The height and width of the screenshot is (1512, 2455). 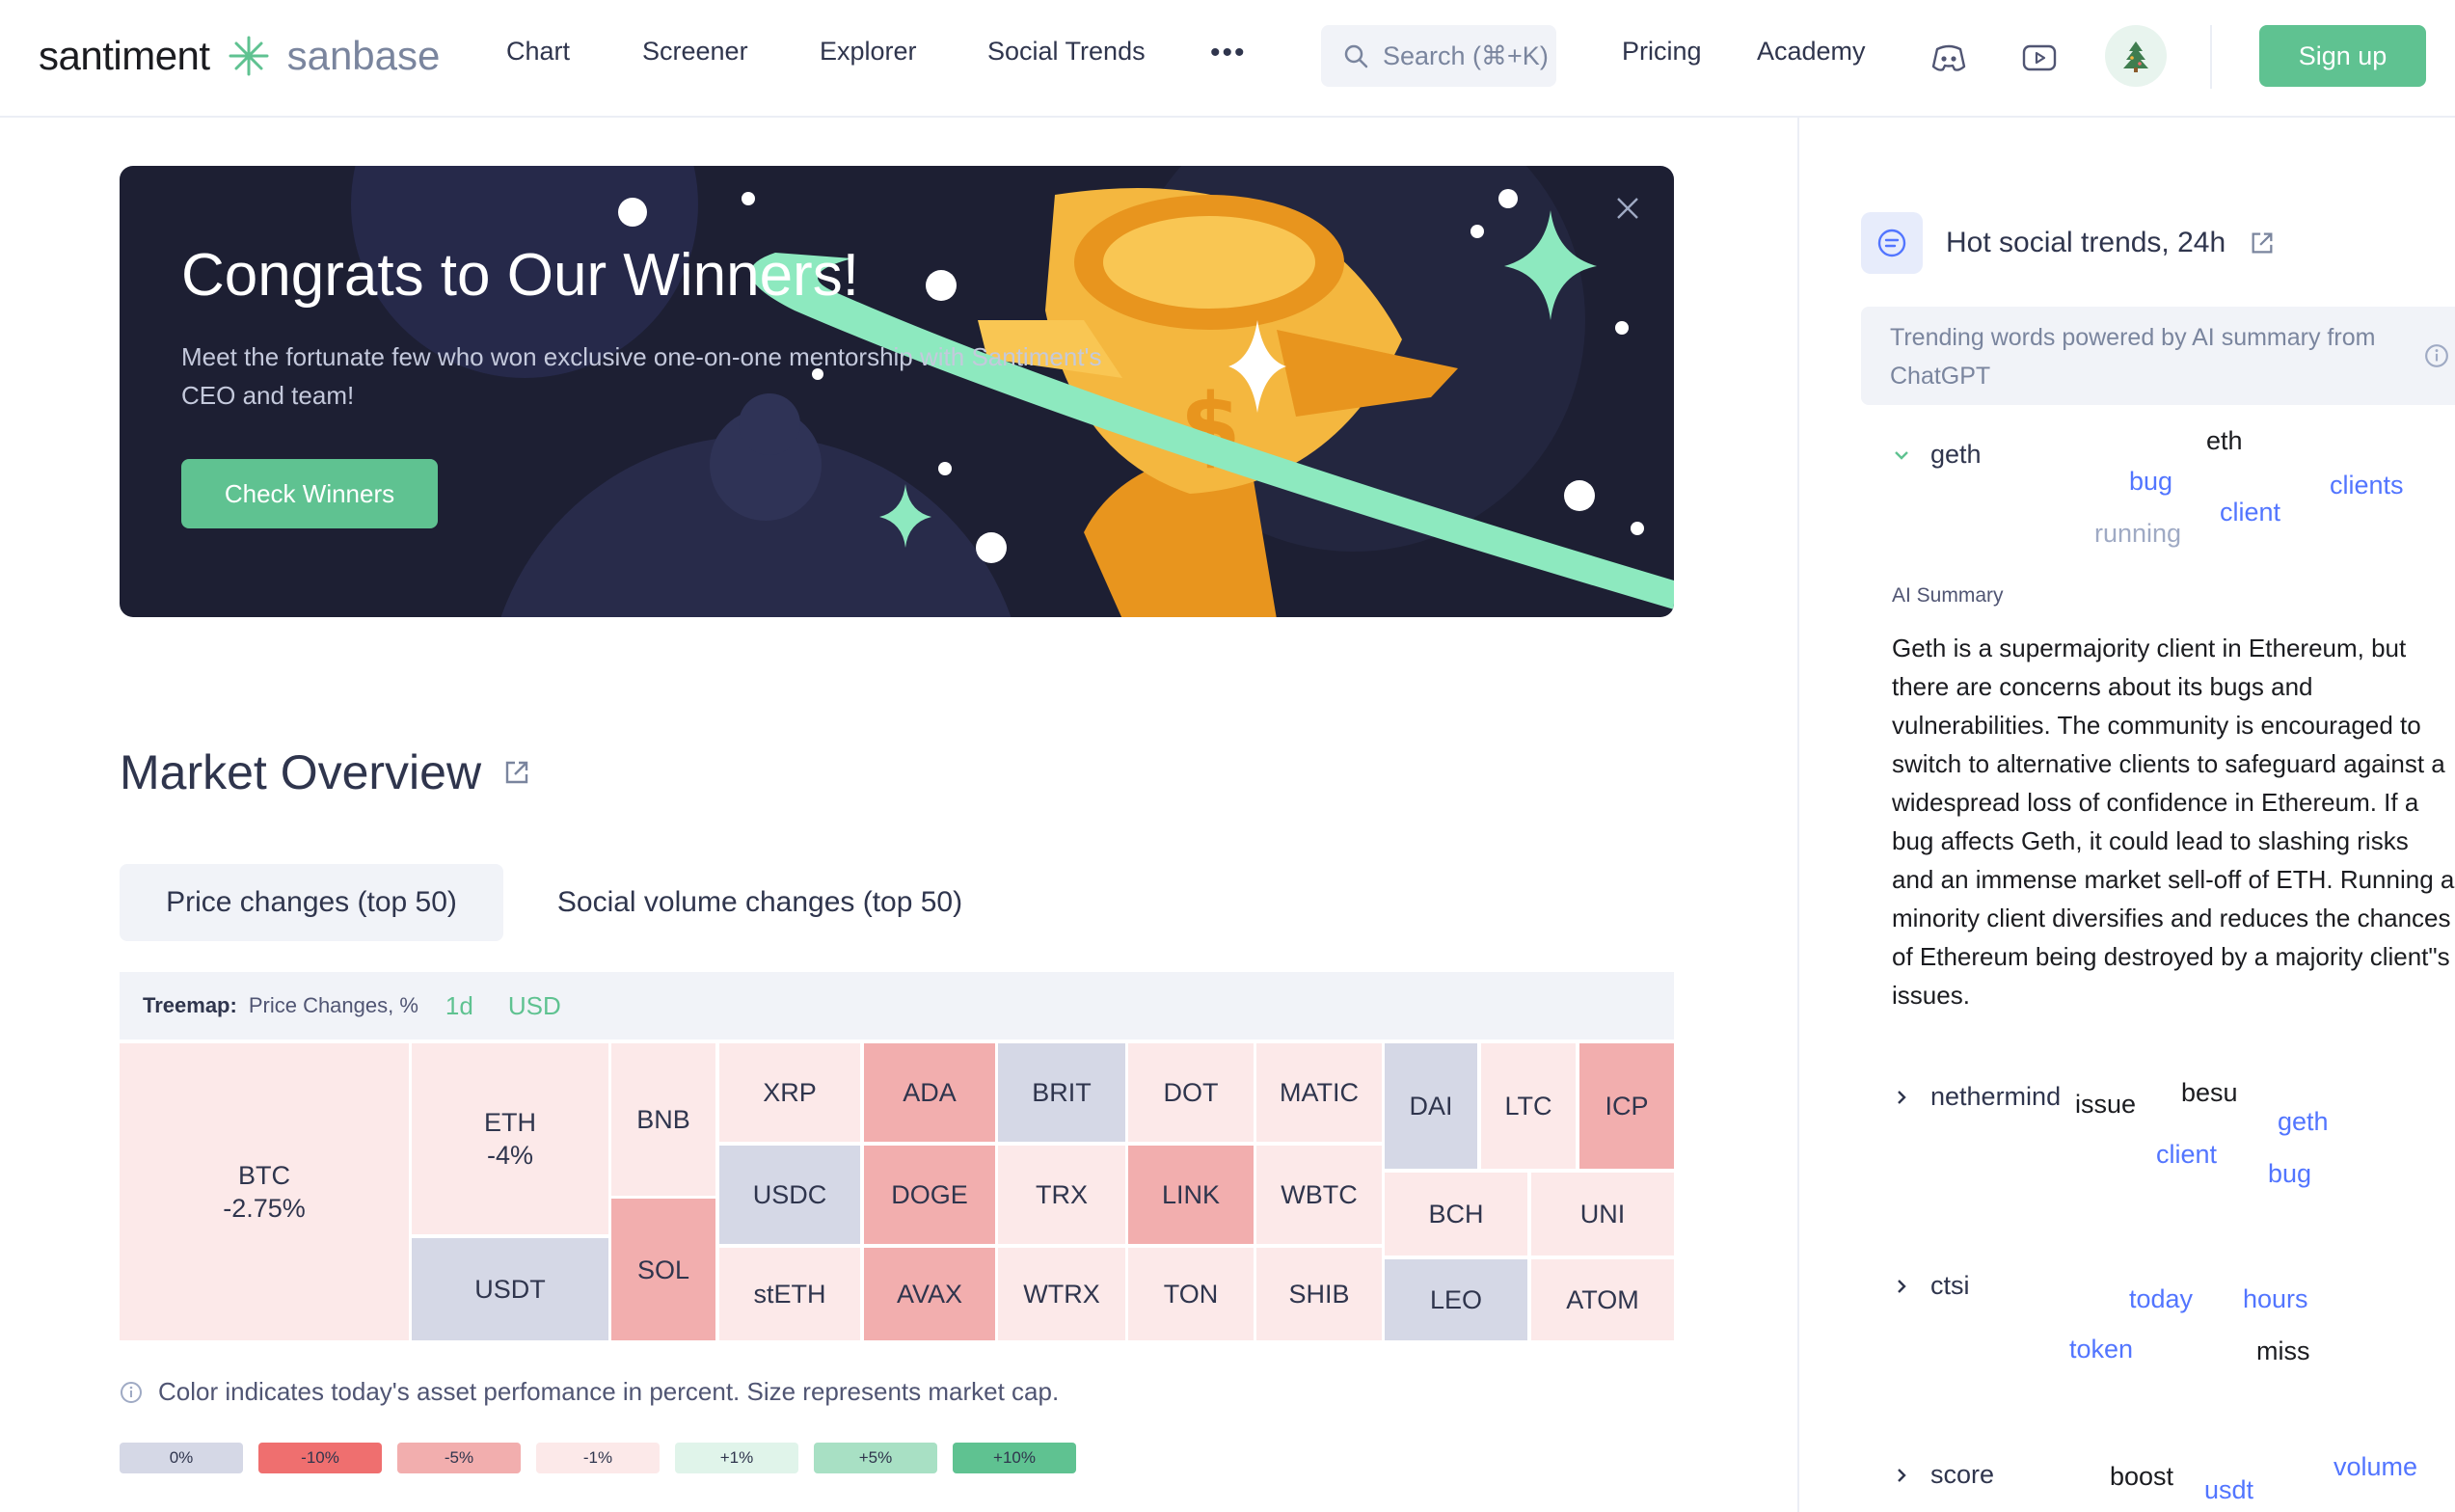 What do you see at coordinates (2141, 1477) in the screenshot?
I see `related-word: boost` at bounding box center [2141, 1477].